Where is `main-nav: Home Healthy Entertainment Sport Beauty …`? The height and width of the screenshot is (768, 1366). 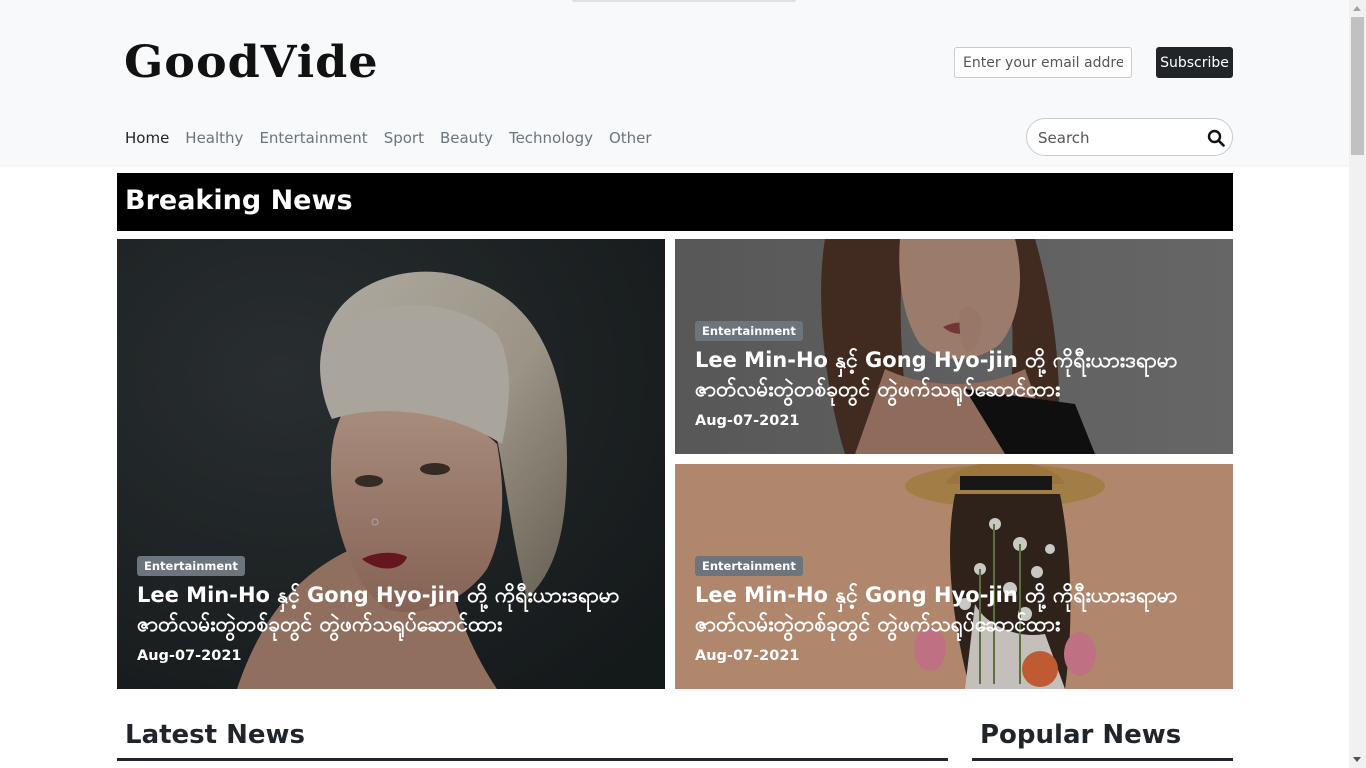 main-nav: Home Healthy Entertainment Sport Beauty … is located at coordinates (388, 138).